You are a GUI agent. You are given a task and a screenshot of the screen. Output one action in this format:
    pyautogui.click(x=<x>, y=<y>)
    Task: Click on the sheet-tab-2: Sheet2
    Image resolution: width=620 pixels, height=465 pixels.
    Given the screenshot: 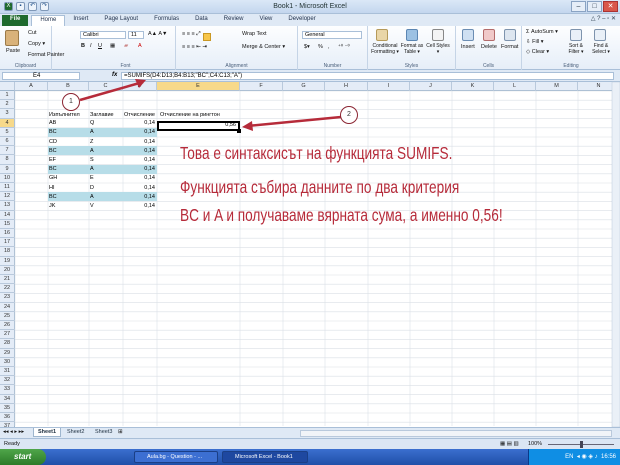 What is the action you would take?
    pyautogui.click(x=75, y=432)
    